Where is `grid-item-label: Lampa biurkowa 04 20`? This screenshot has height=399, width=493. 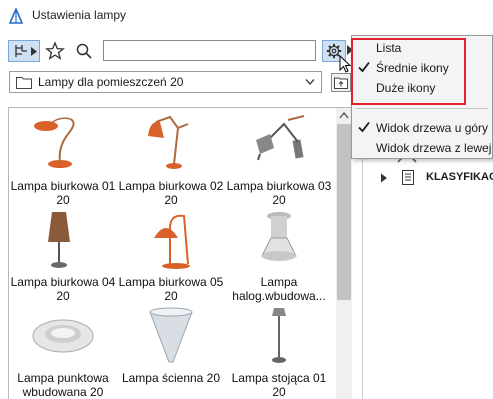 grid-item-label: Lampa biurkowa 04 20 is located at coordinates (63, 289).